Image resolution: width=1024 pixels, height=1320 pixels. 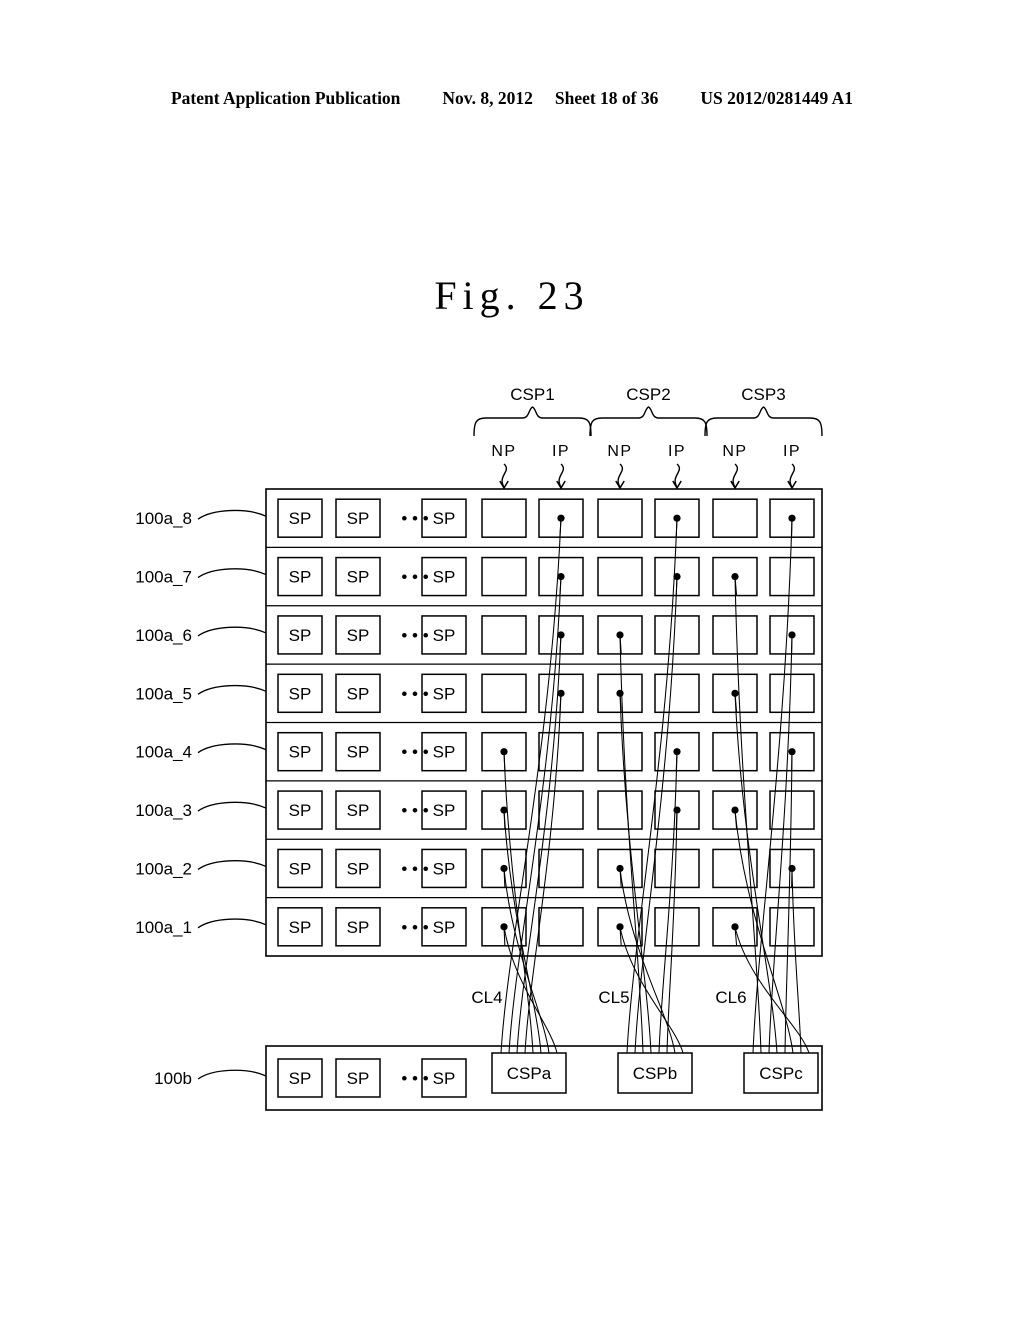 I want to click on contact-dot-100a_5-IP1, so click(x=561, y=693).